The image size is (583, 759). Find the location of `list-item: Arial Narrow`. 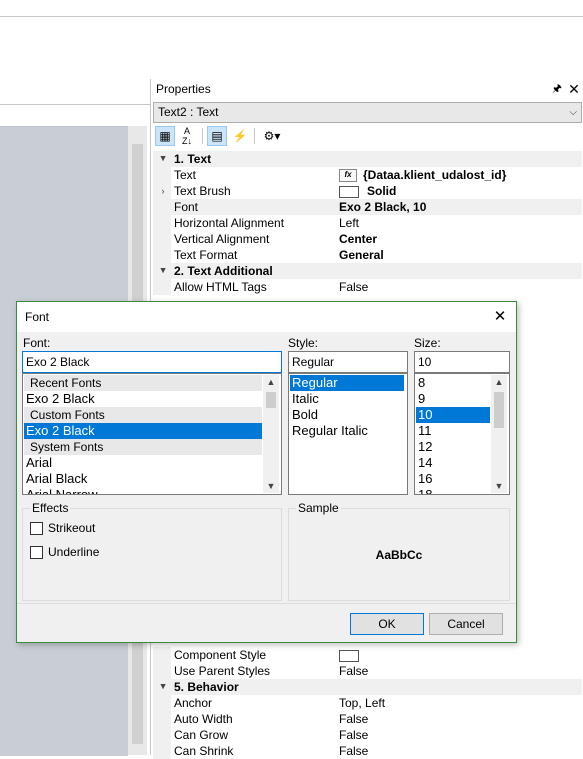

list-item: Arial Narrow is located at coordinates (143, 491).